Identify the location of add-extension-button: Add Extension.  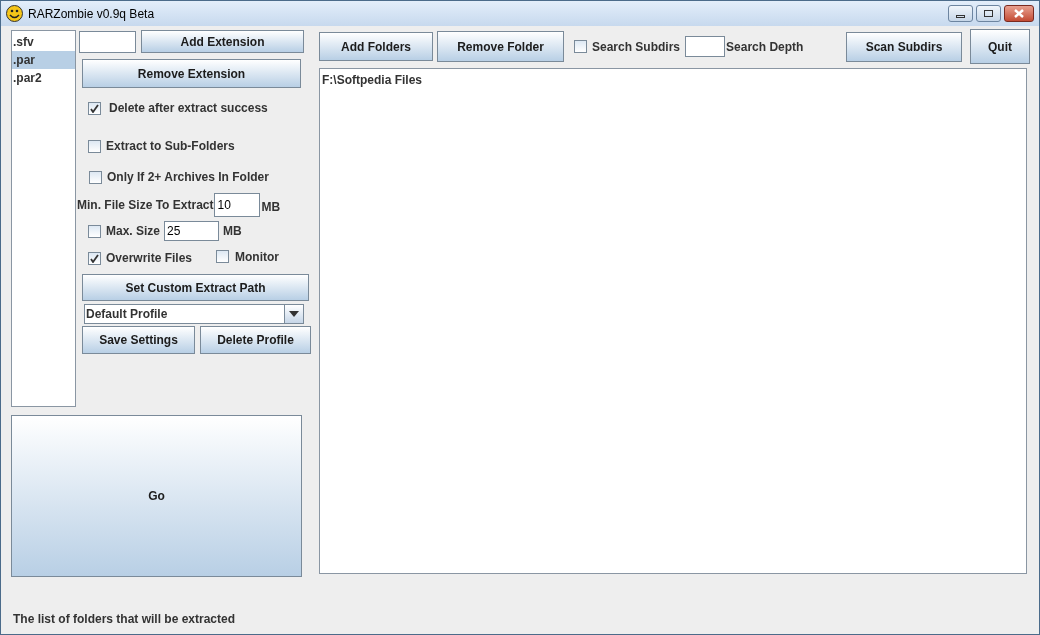
(222, 41).